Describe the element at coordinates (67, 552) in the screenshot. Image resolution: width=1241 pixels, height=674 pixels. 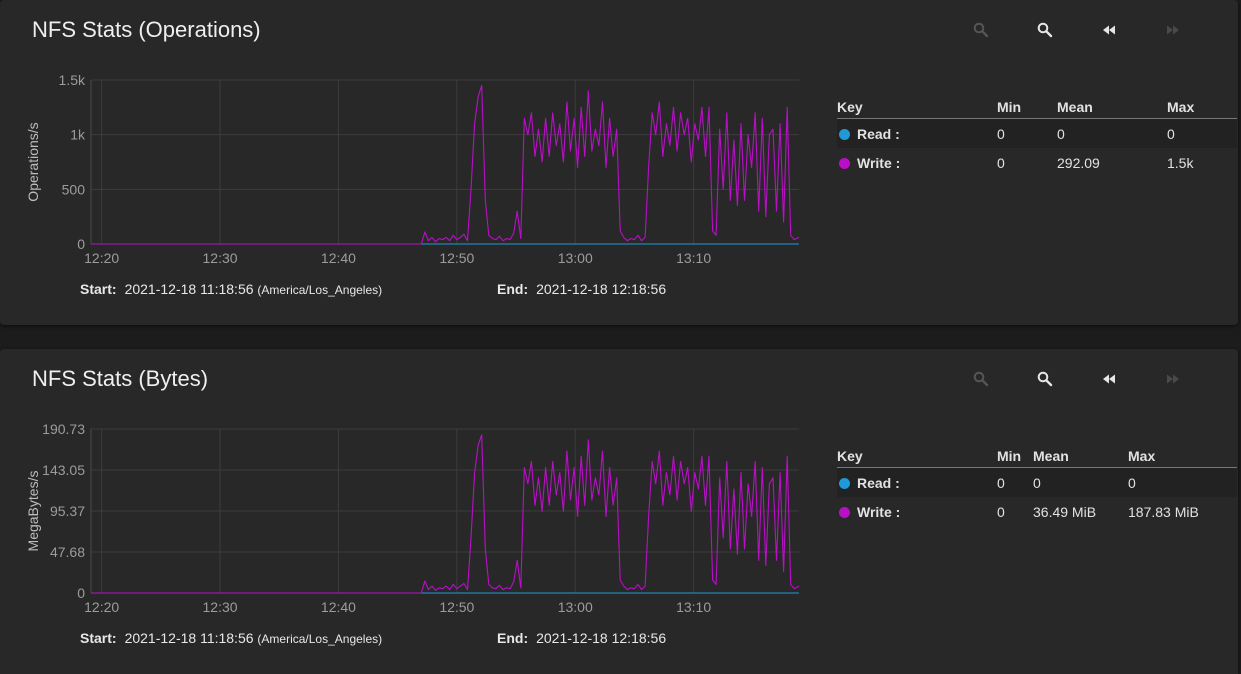
I see `y-tick-label: 47.68` at that location.